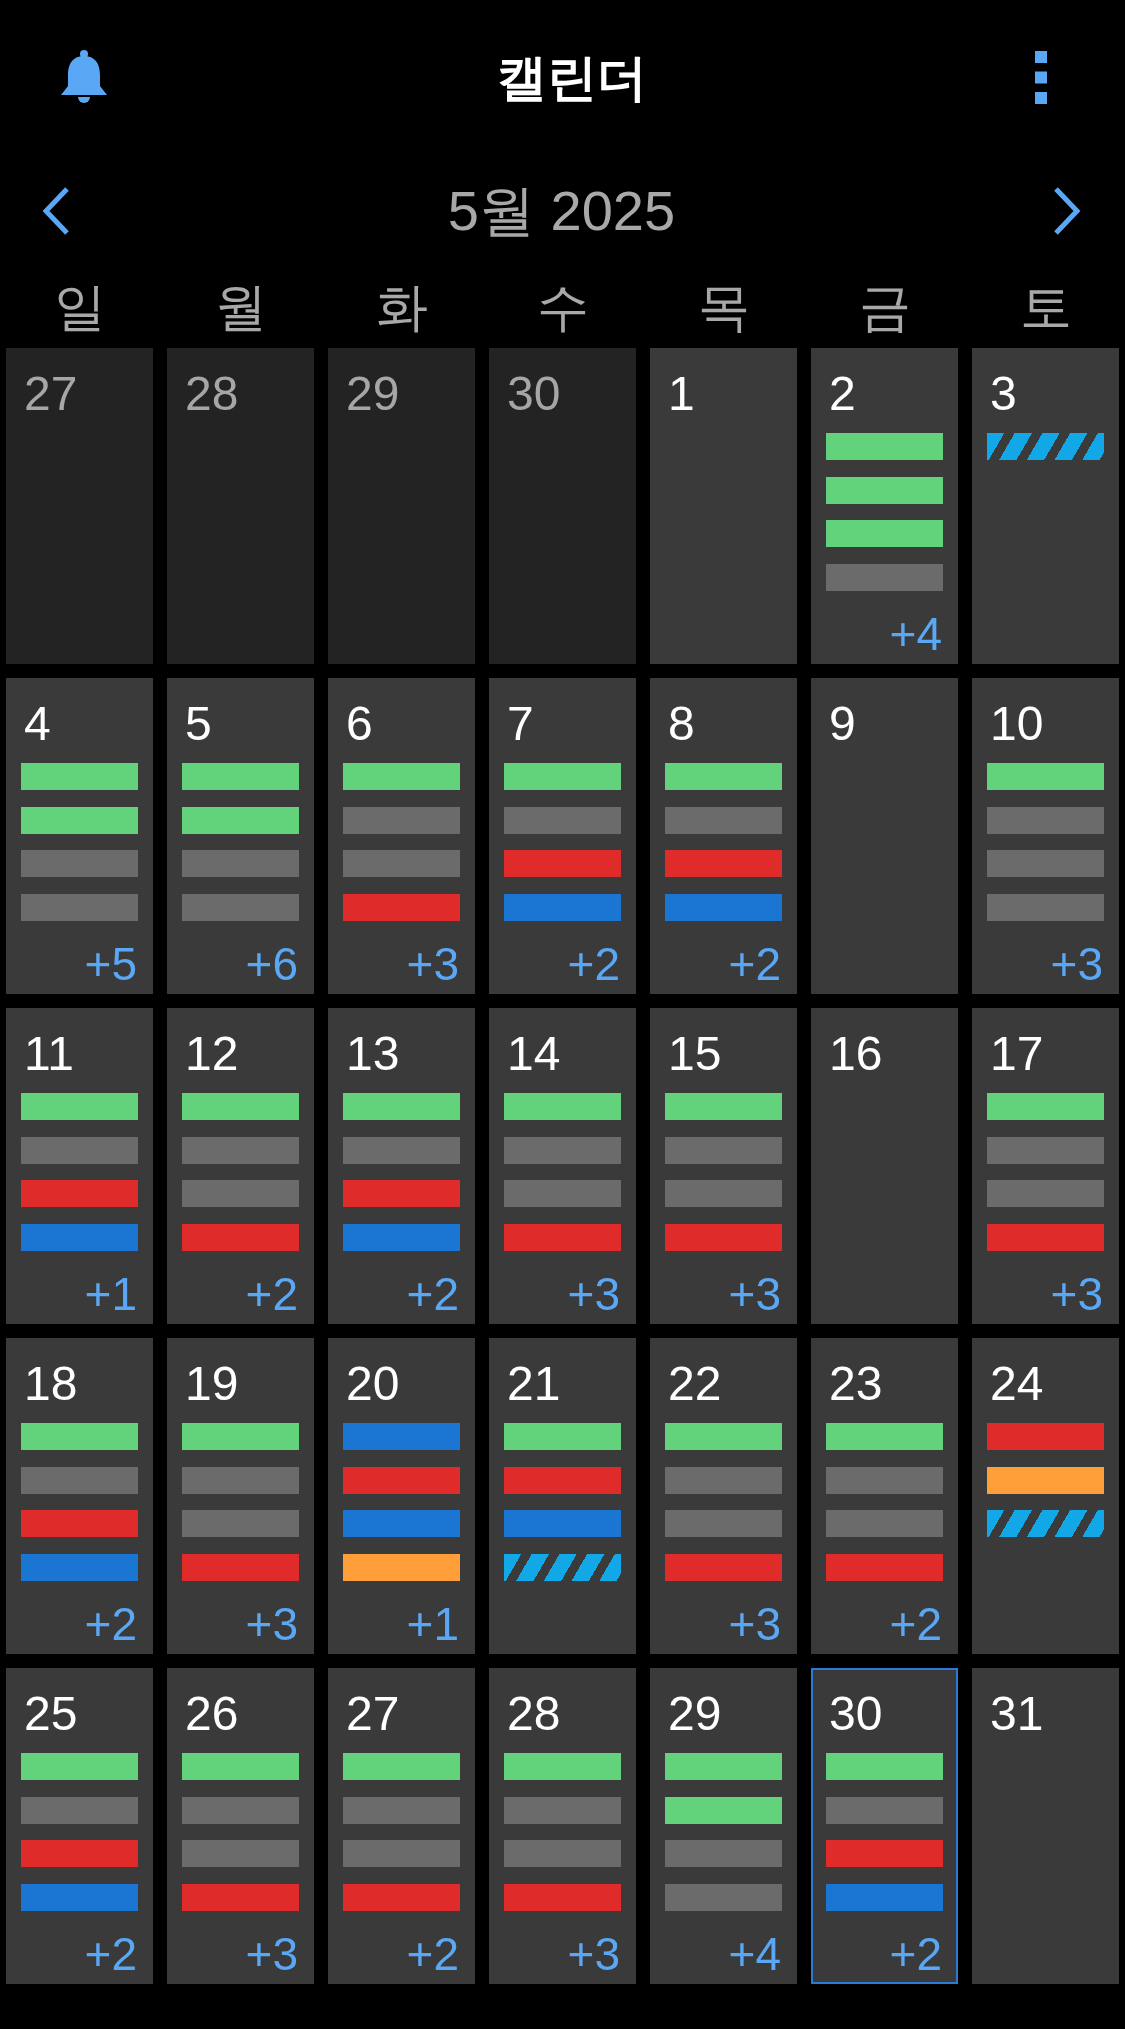  I want to click on day-cell: 31, so click(1045, 1826).